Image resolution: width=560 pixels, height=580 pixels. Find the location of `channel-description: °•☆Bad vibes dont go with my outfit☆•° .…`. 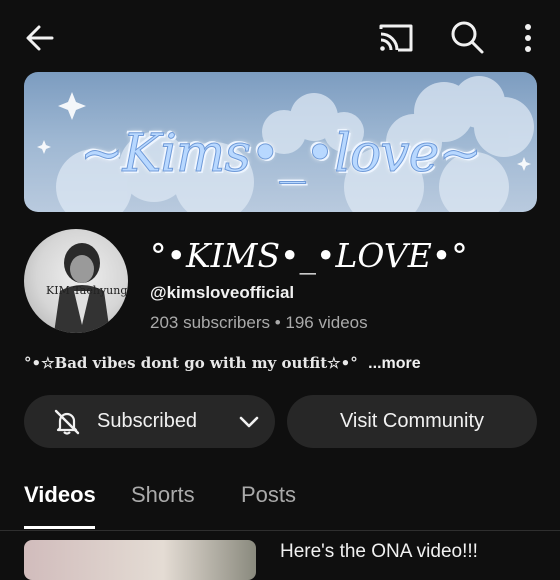

channel-description: °•☆Bad vibes dont go with my outfit☆•° .… is located at coordinates (222, 363).